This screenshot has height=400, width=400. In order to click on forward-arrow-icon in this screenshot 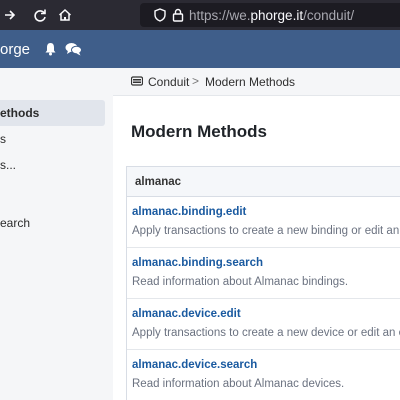, I will do `click(10, 15)`.